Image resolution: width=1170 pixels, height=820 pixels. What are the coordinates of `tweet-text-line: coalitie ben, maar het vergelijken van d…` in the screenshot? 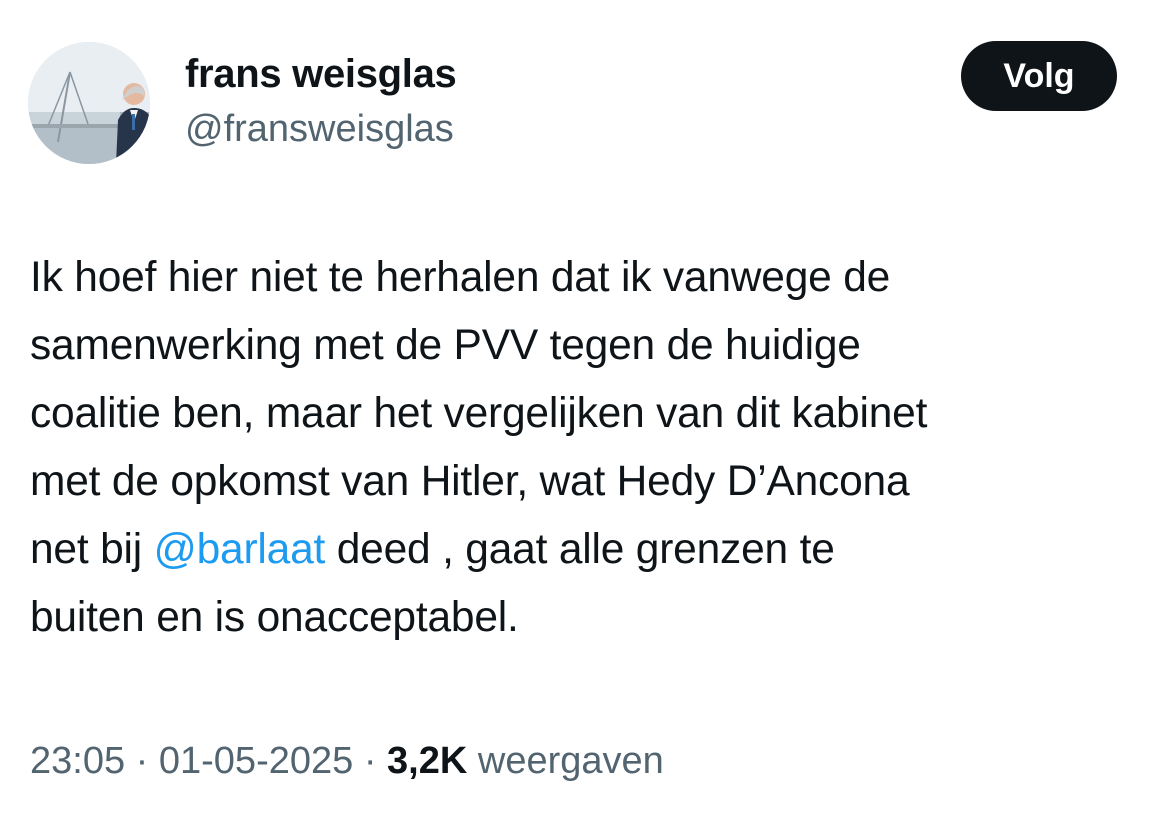 It's located at (479, 413).